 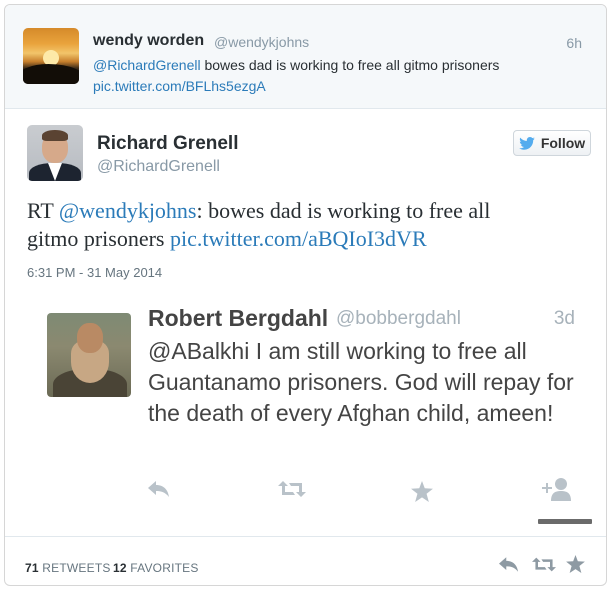 What do you see at coordinates (148, 41) in the screenshot?
I see `context-author-name: wendy worden` at bounding box center [148, 41].